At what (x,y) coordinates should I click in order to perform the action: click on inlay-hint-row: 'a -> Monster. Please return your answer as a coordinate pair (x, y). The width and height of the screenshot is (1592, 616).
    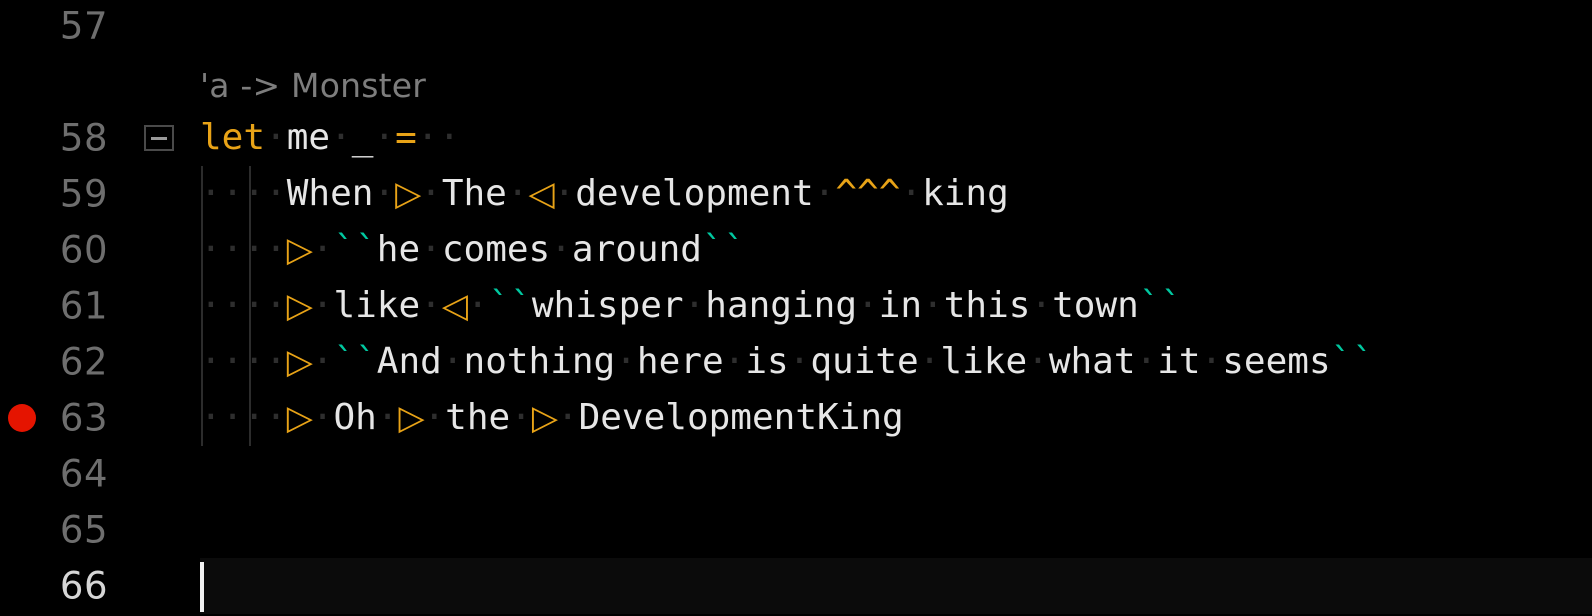
    Looking at the image, I should click on (796, 86).